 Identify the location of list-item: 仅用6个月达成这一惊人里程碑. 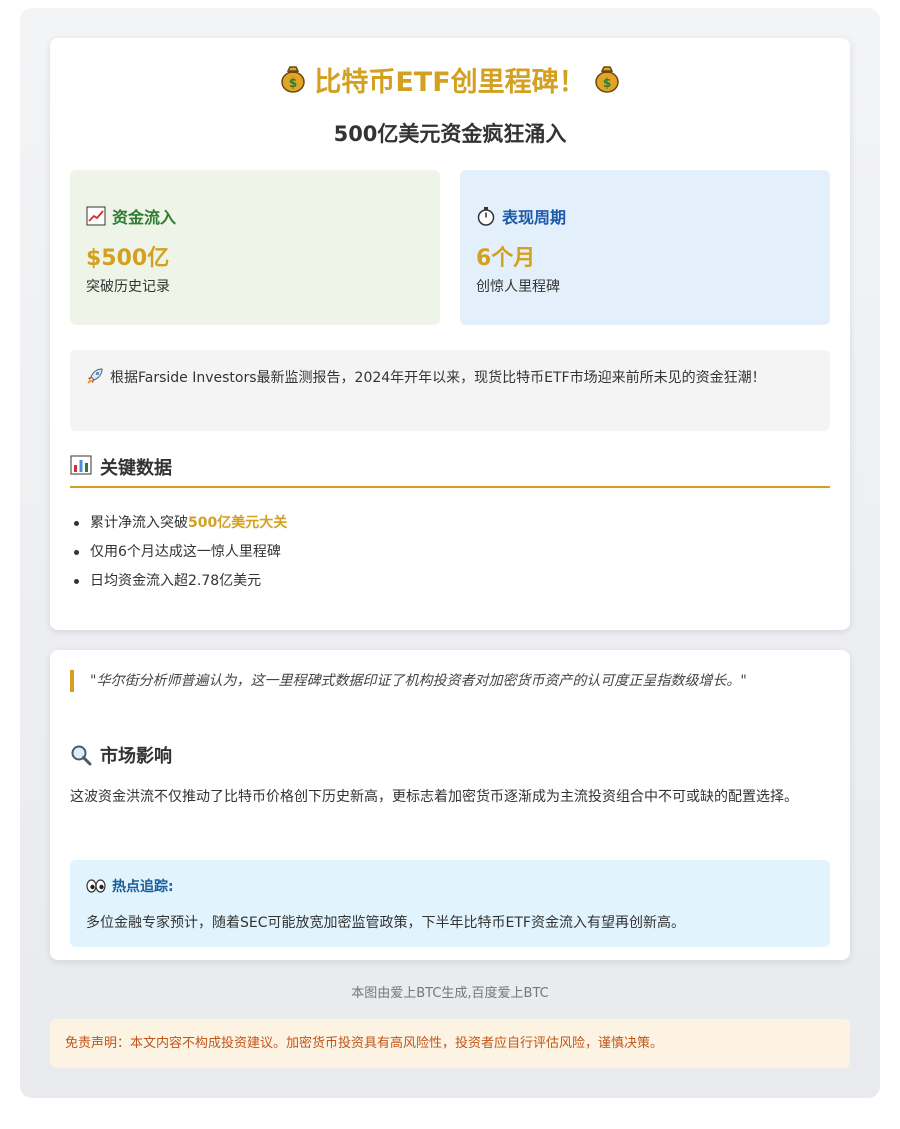
(180, 552).